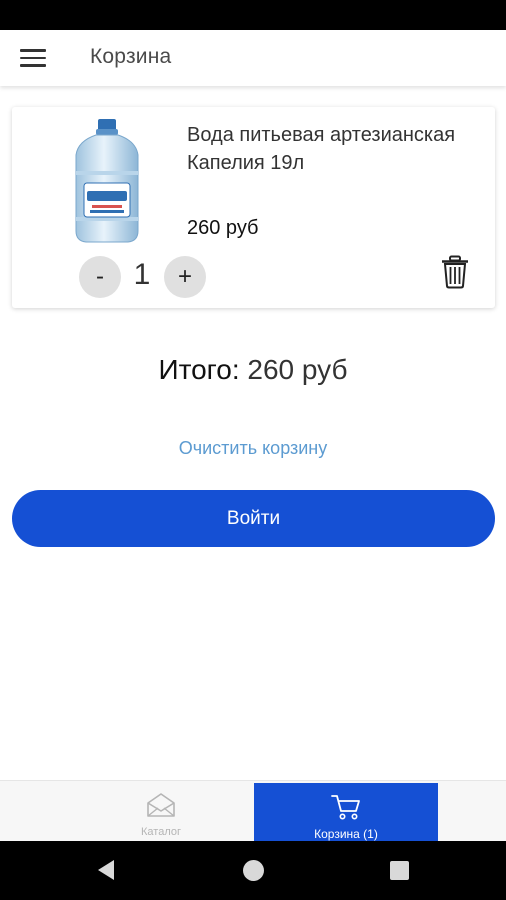 Image resolution: width=506 pixels, height=900 pixels. What do you see at coordinates (253, 15) in the screenshot?
I see `status-bar` at bounding box center [253, 15].